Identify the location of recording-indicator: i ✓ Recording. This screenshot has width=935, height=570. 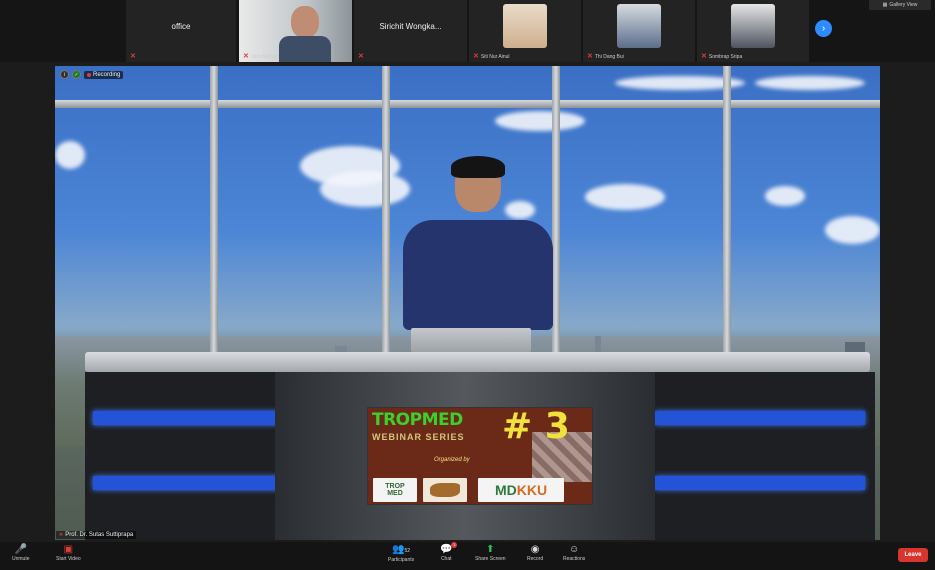
(92, 74).